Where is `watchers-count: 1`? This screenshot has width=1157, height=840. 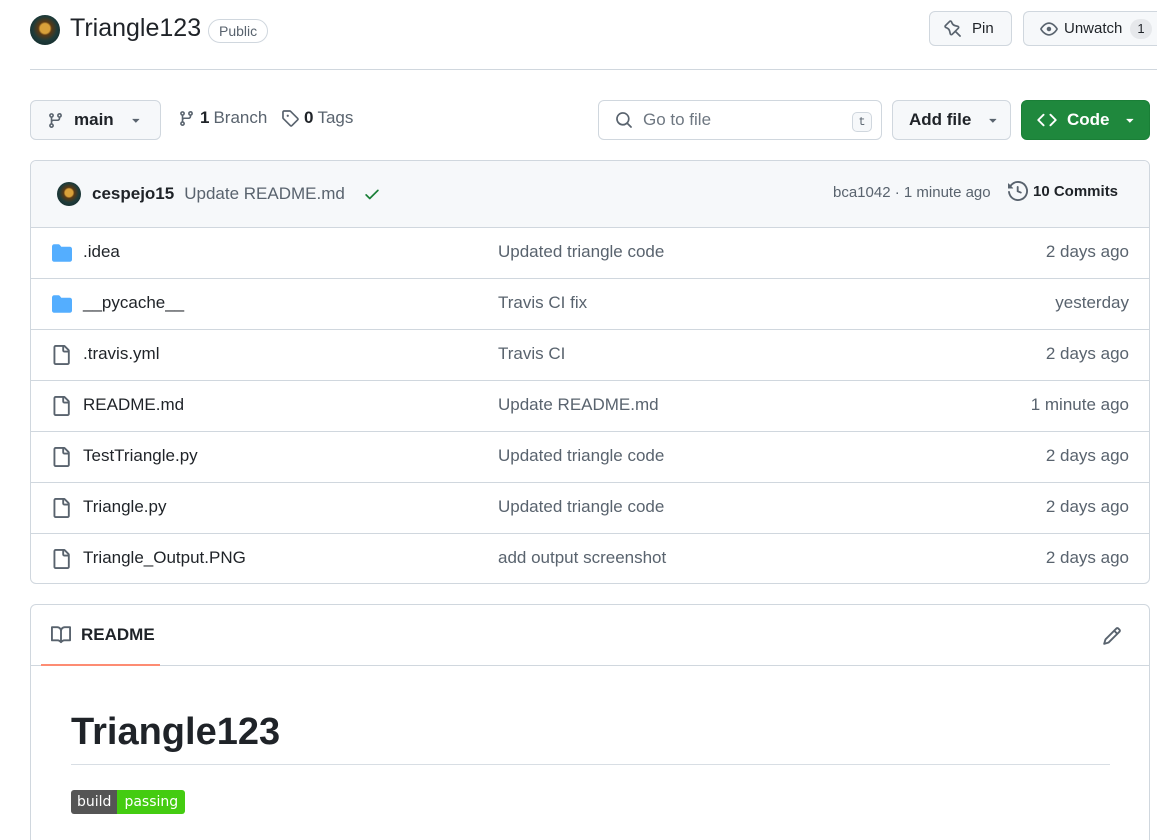
watchers-count: 1 is located at coordinates (1141, 28).